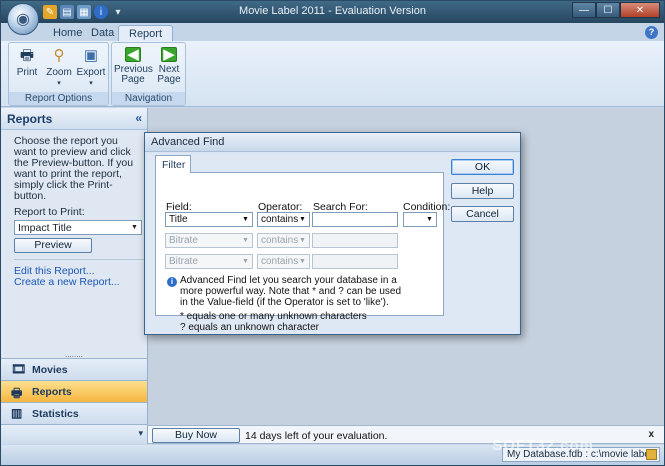 This screenshot has height=466, width=665. I want to click on database-icon, so click(651, 454).